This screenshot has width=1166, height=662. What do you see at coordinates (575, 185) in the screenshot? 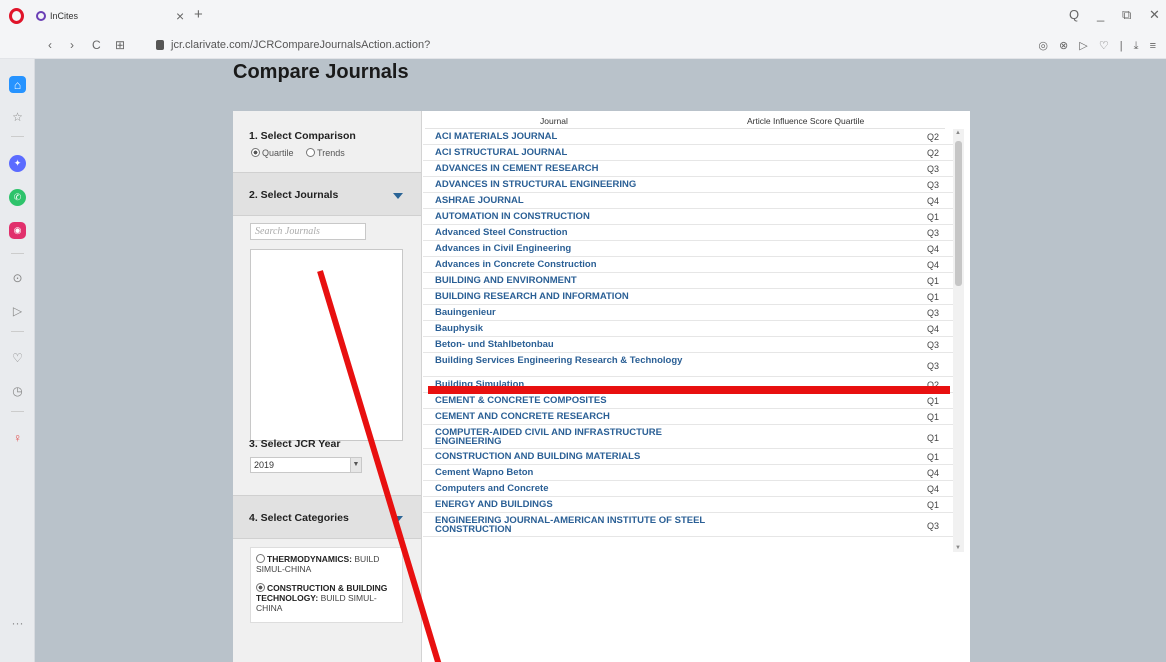
I see `journal-name-link: ADVANCES IN STRUCTURAL ENGINEERING` at bounding box center [575, 185].